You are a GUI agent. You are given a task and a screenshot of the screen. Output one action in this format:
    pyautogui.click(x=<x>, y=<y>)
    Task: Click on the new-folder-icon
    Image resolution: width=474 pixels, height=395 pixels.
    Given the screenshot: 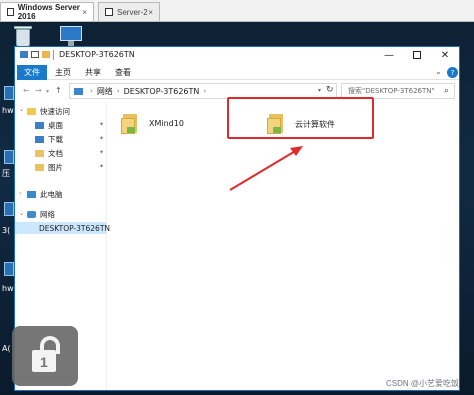 What is the action you would take?
    pyautogui.click(x=46, y=54)
    